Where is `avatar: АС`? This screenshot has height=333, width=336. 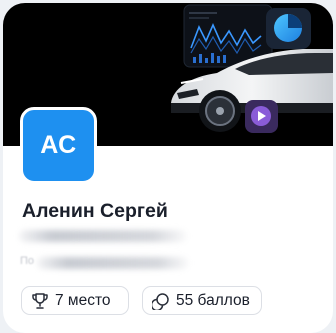 avatar: АС is located at coordinates (58, 145).